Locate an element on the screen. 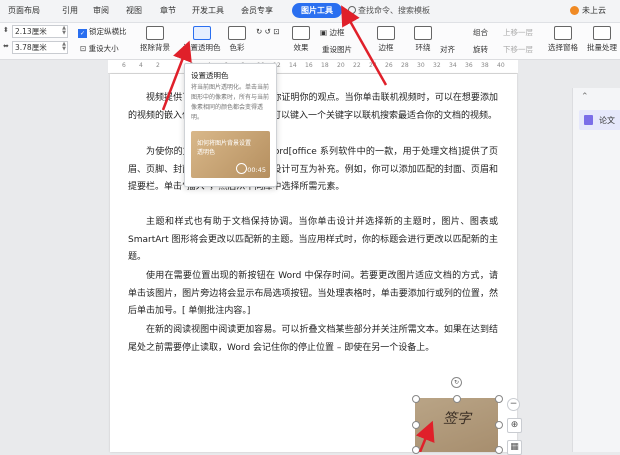 This screenshot has height=455, width=620. arrow-to-transparent-color is located at coordinates (176, 75).